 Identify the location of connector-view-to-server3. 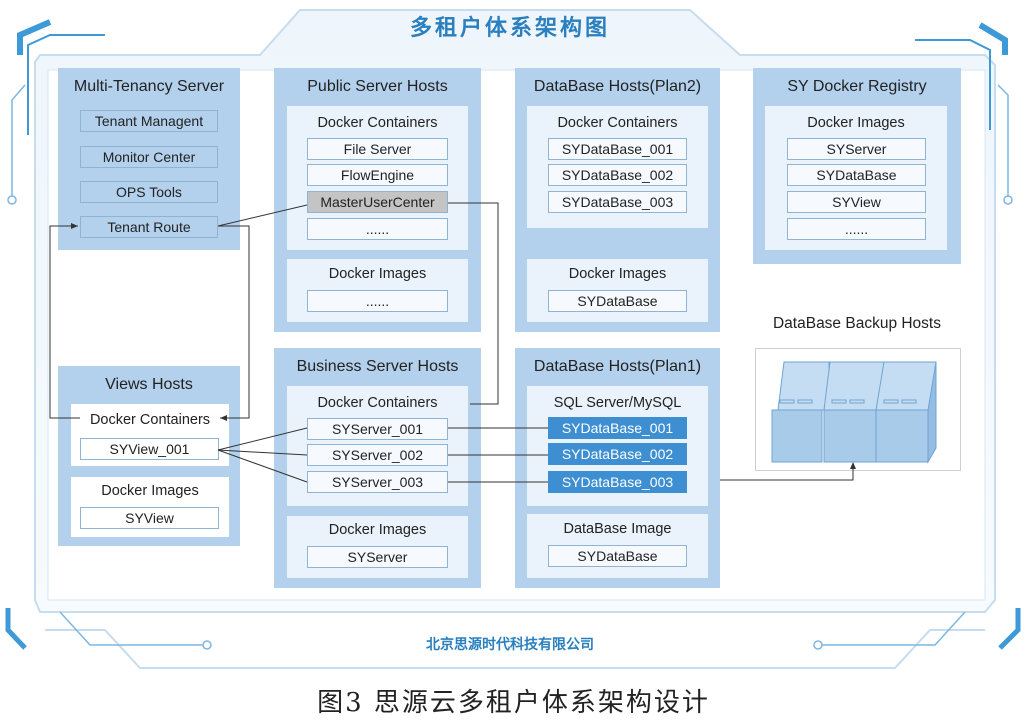
(262, 466).